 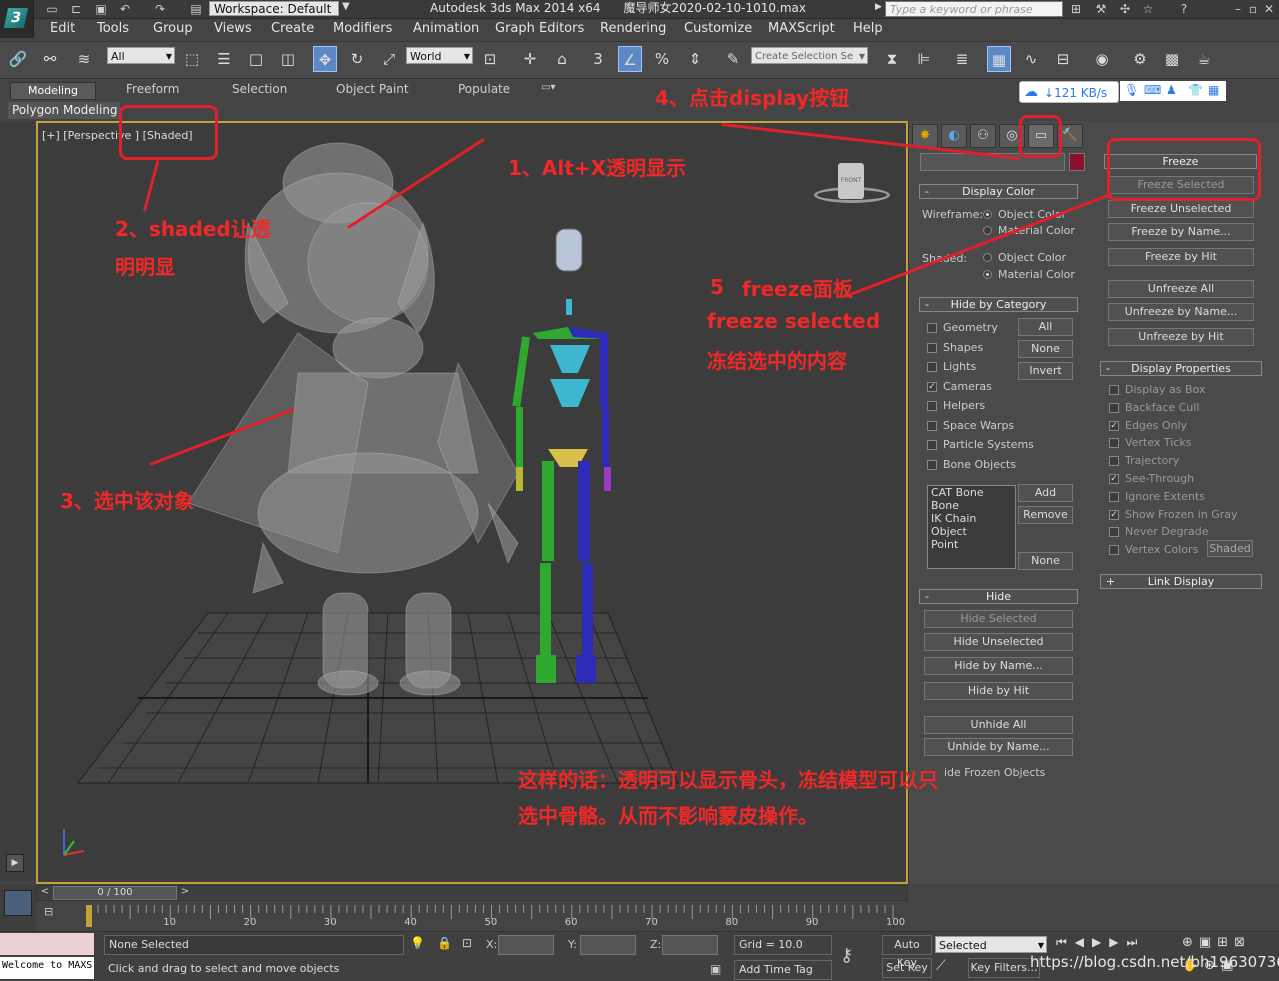 What do you see at coordinates (715, 969) in the screenshot?
I see `time-tag-icon: ▣` at bounding box center [715, 969].